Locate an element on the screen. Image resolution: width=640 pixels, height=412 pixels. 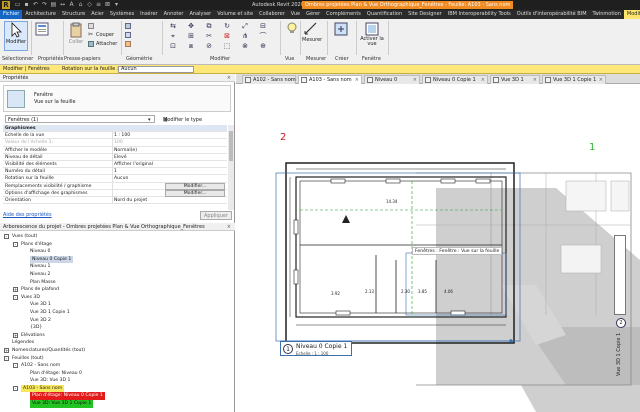
align-icon: ⇆ is located at coordinates (173, 26).